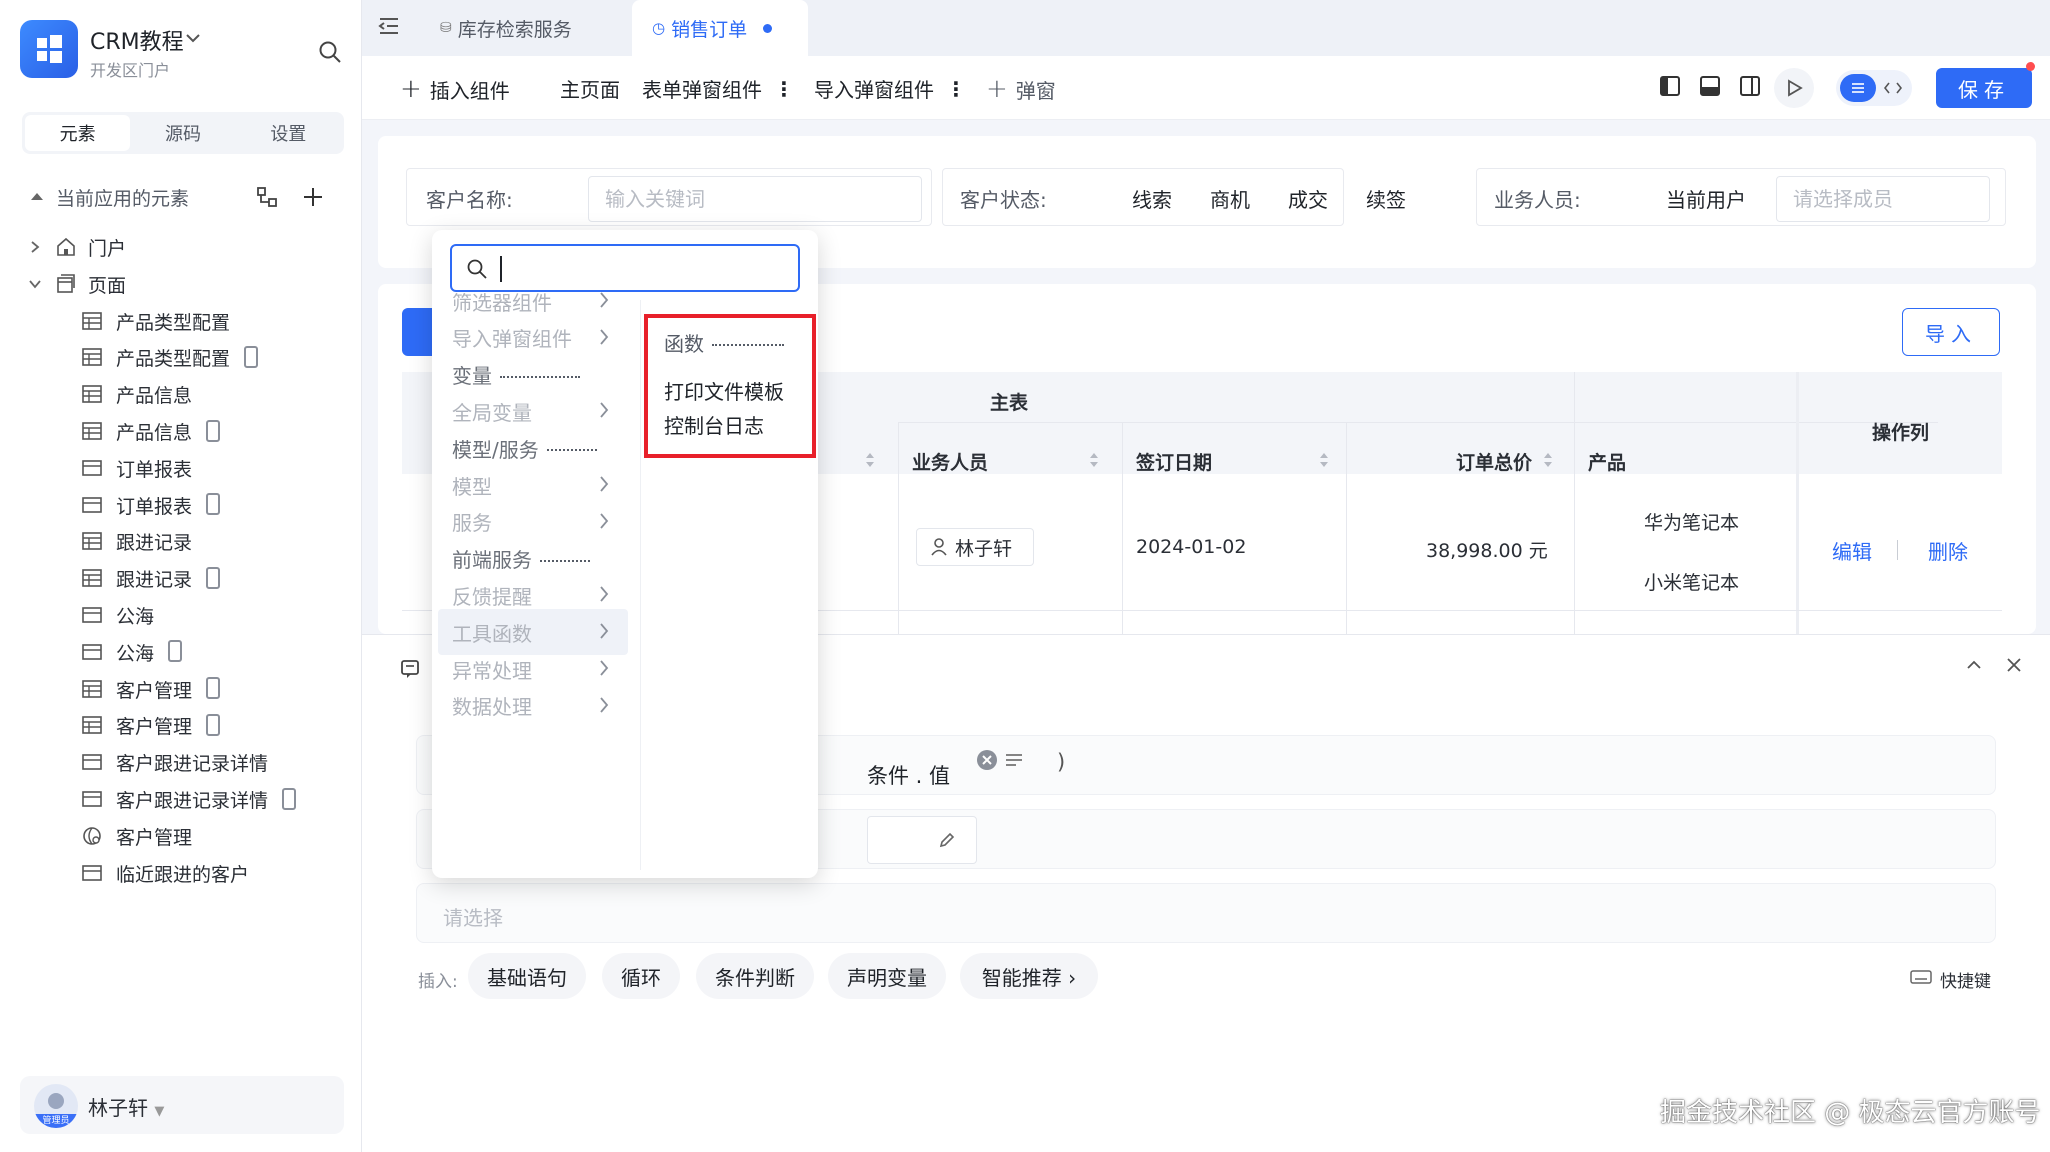 The width and height of the screenshot is (2050, 1152). I want to click on edit-icon, so click(947, 840).